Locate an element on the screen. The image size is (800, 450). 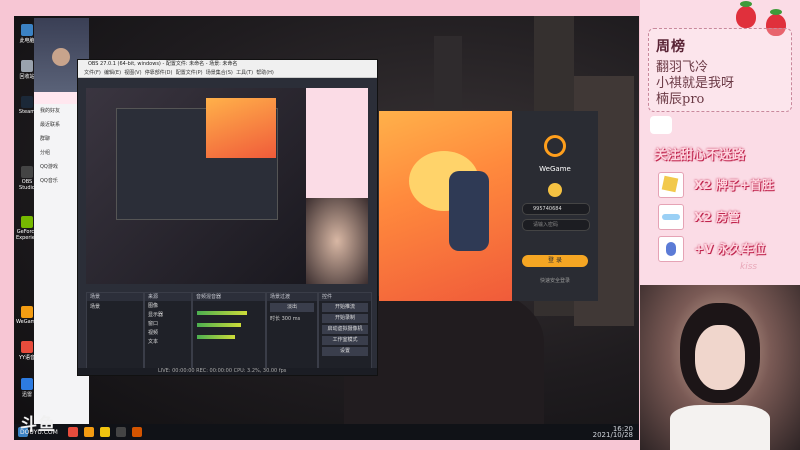
start-recording-button: 开始录制 is located at coordinates (345, 318).